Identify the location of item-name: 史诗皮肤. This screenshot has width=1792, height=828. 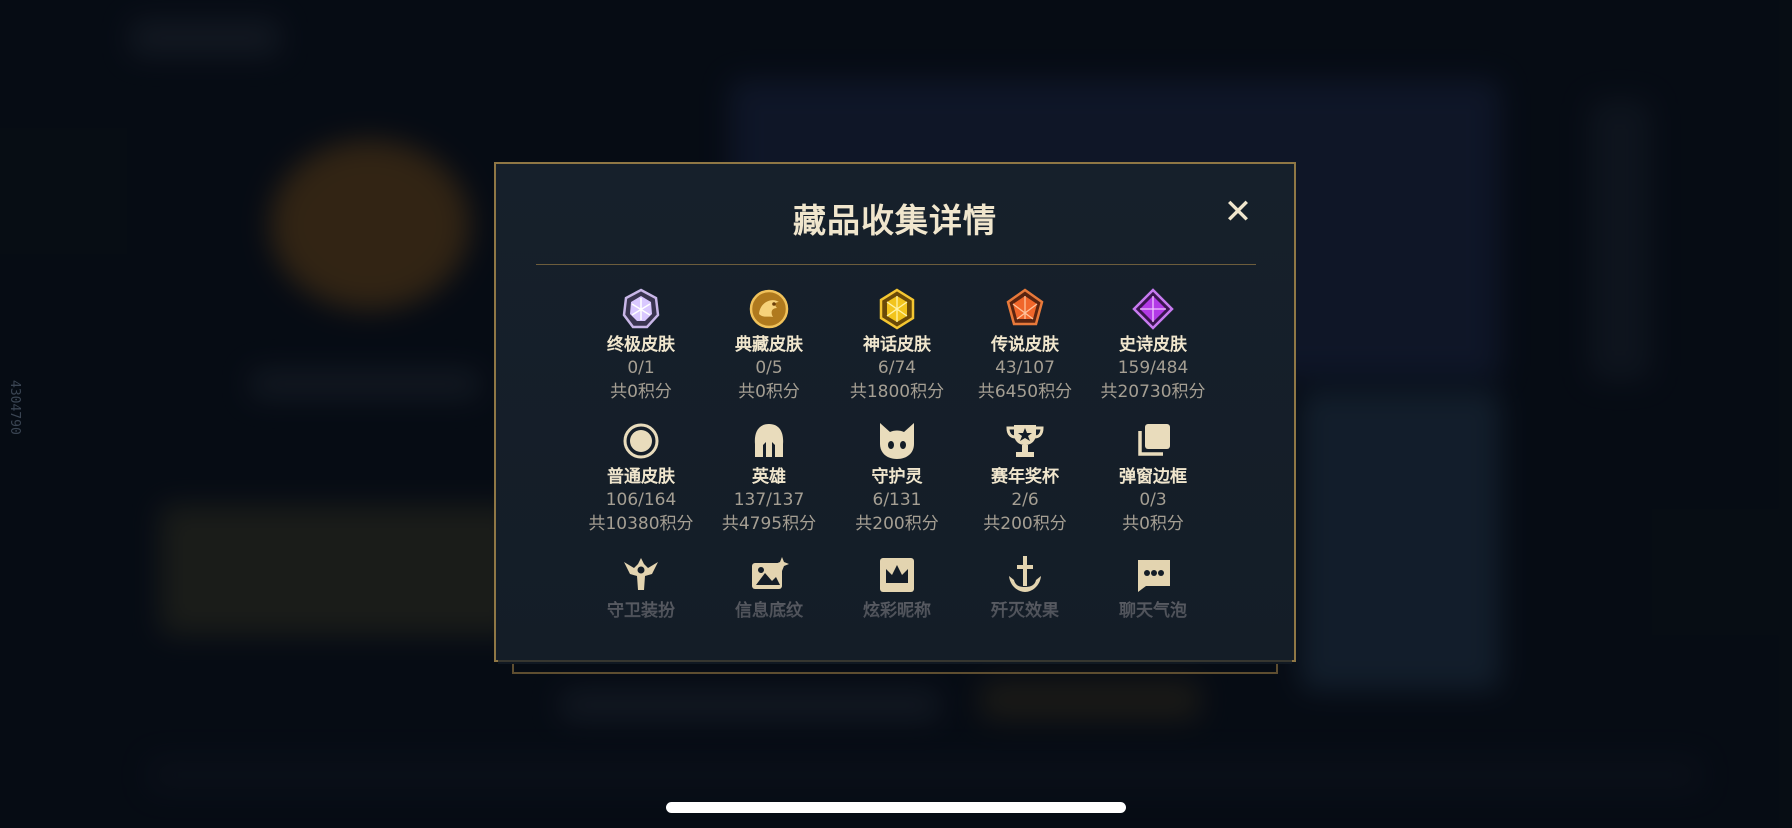
(1153, 345).